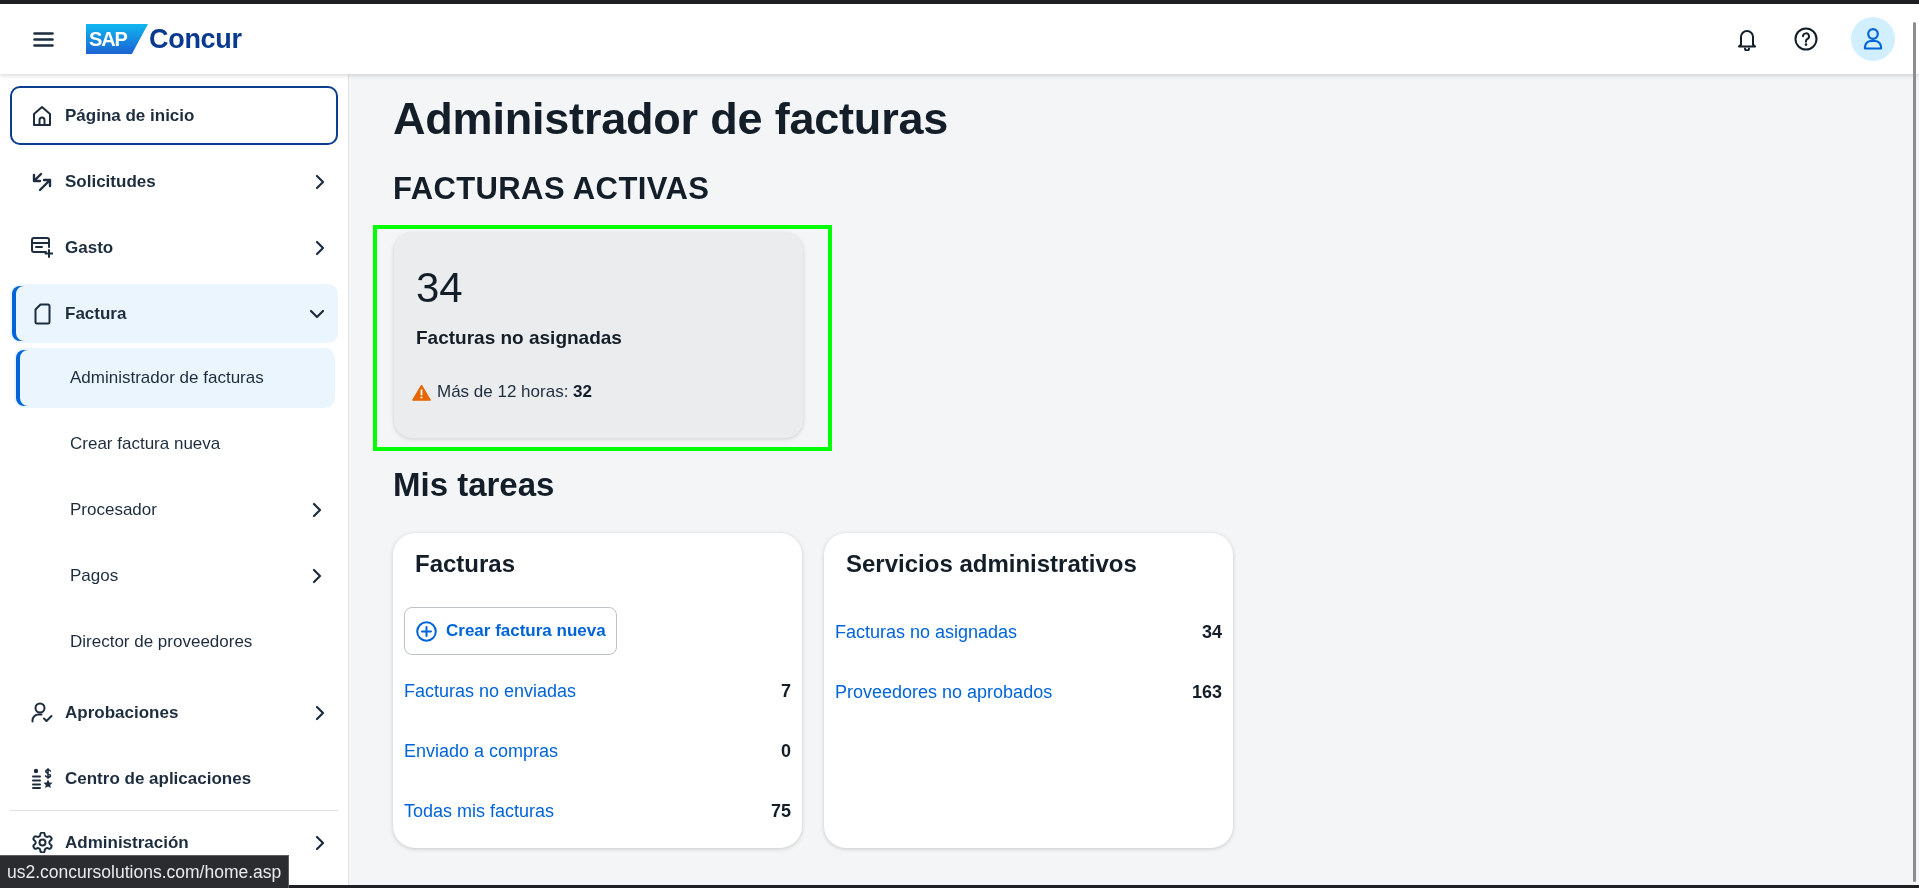  What do you see at coordinates (145, 871) in the screenshot?
I see `status-url-tooltip: us2.concursolutions.com/home.asp` at bounding box center [145, 871].